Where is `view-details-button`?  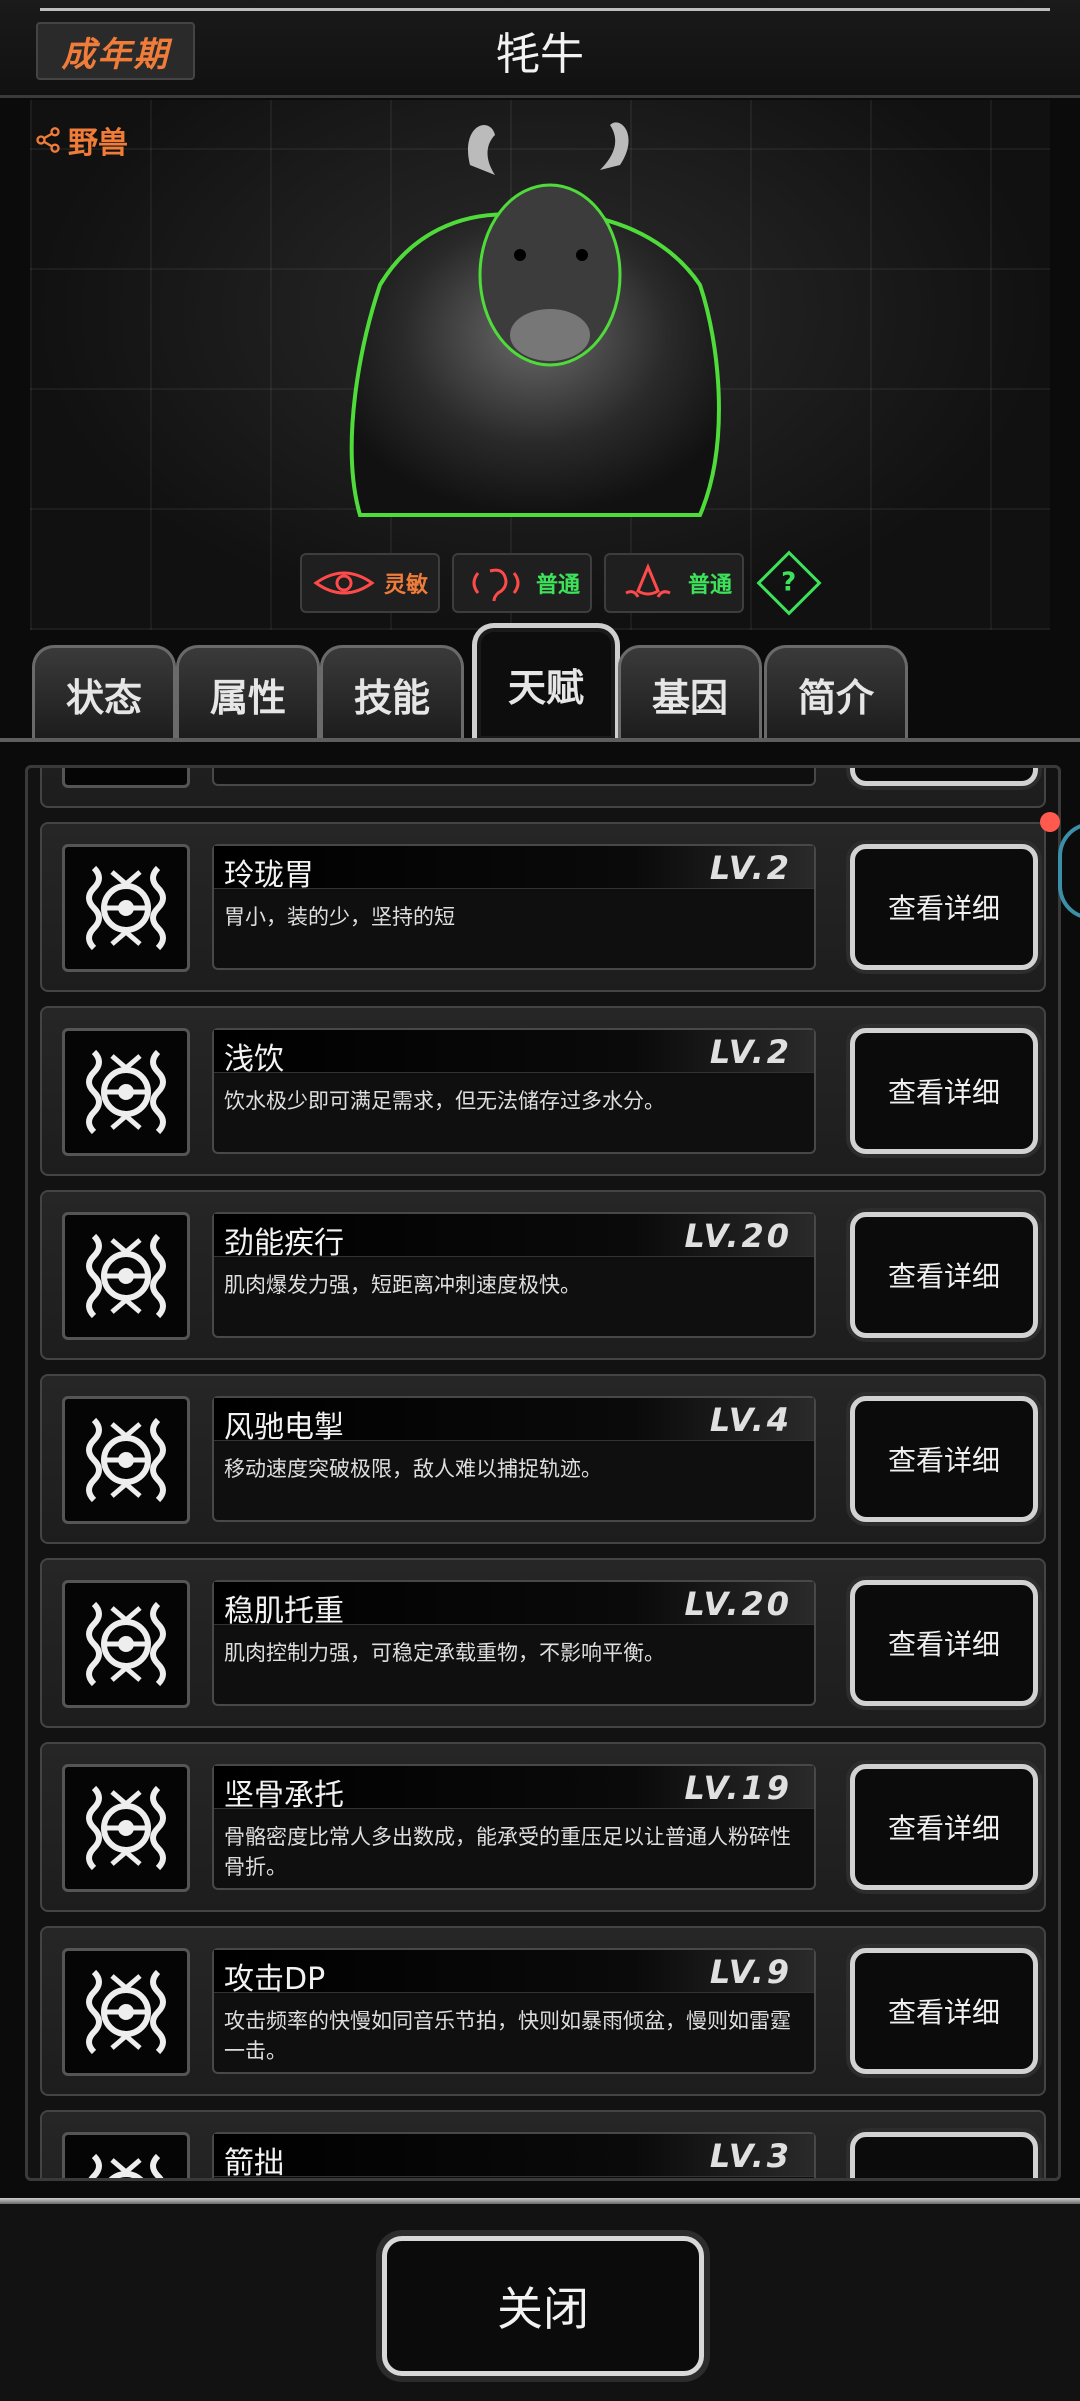
view-details-button is located at coordinates (944, 2155).